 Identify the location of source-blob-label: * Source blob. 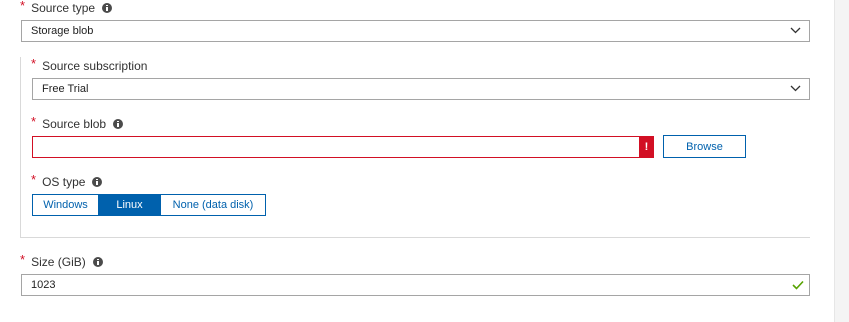
(77, 122).